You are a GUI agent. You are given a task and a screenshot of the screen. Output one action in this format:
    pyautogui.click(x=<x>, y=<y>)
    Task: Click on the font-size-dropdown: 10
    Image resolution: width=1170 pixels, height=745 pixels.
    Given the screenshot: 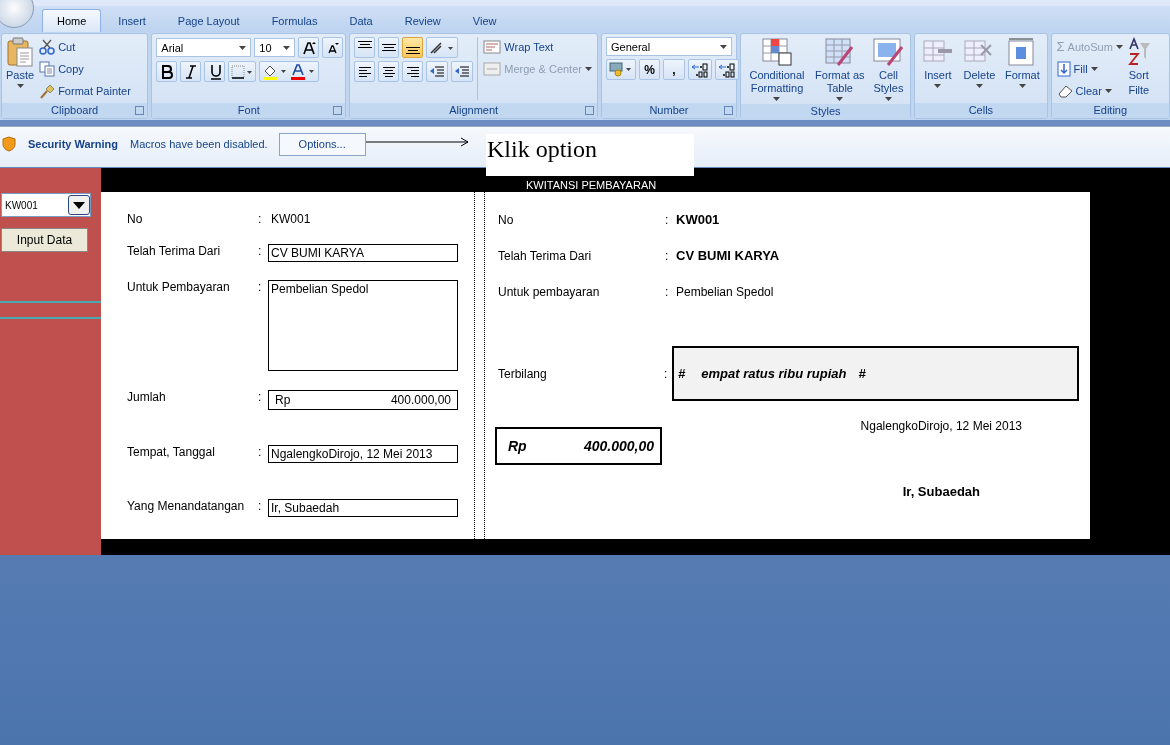 What is the action you would take?
    pyautogui.click(x=275, y=47)
    